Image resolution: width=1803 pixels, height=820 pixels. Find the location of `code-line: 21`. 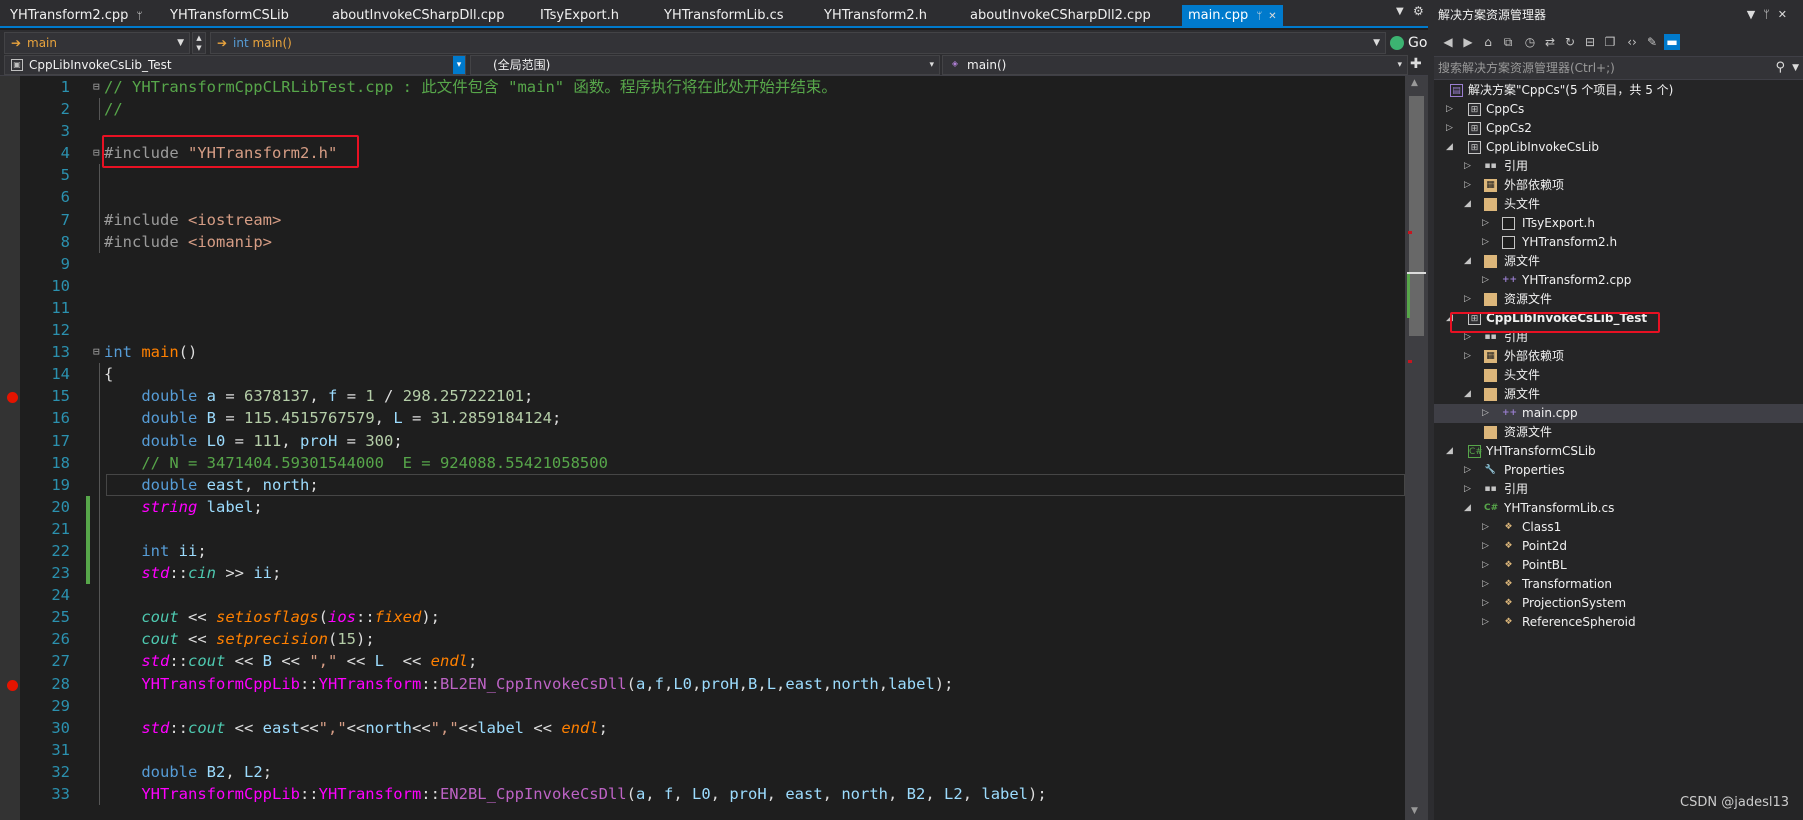

code-line: 21 is located at coordinates (712, 529).